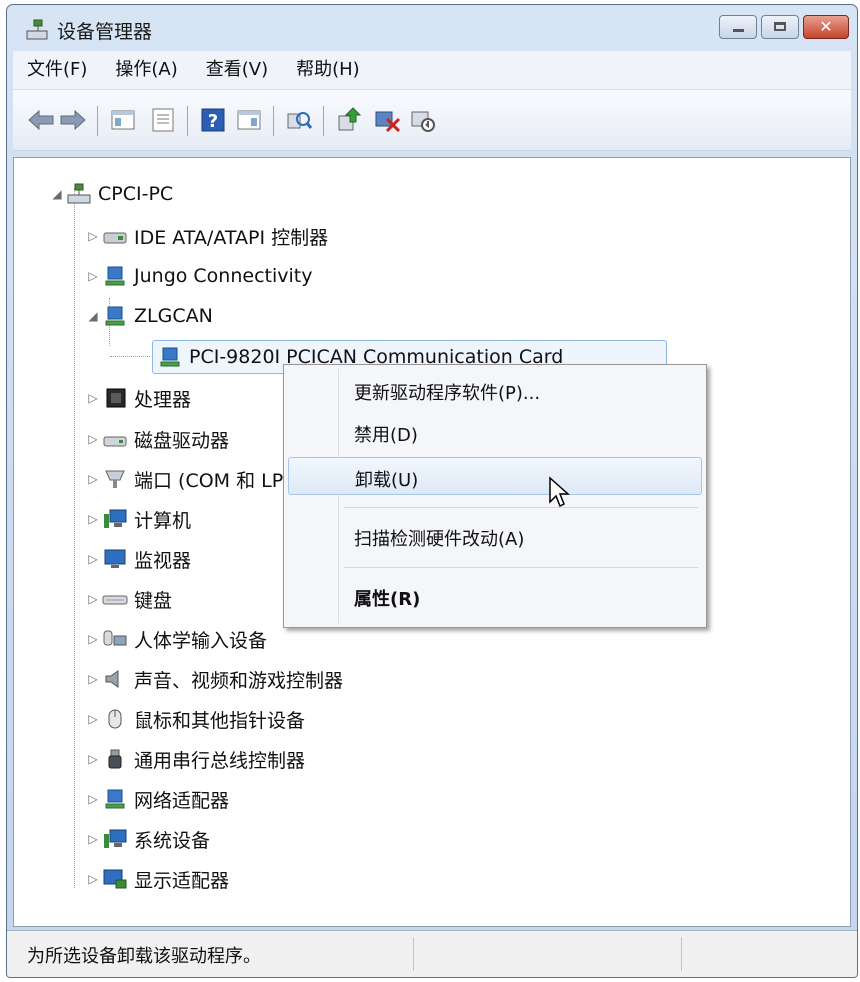 This screenshot has width=860, height=982. Describe the element at coordinates (157, 879) in the screenshot. I see `tree-item-display: ▷ 显示适配器` at that location.